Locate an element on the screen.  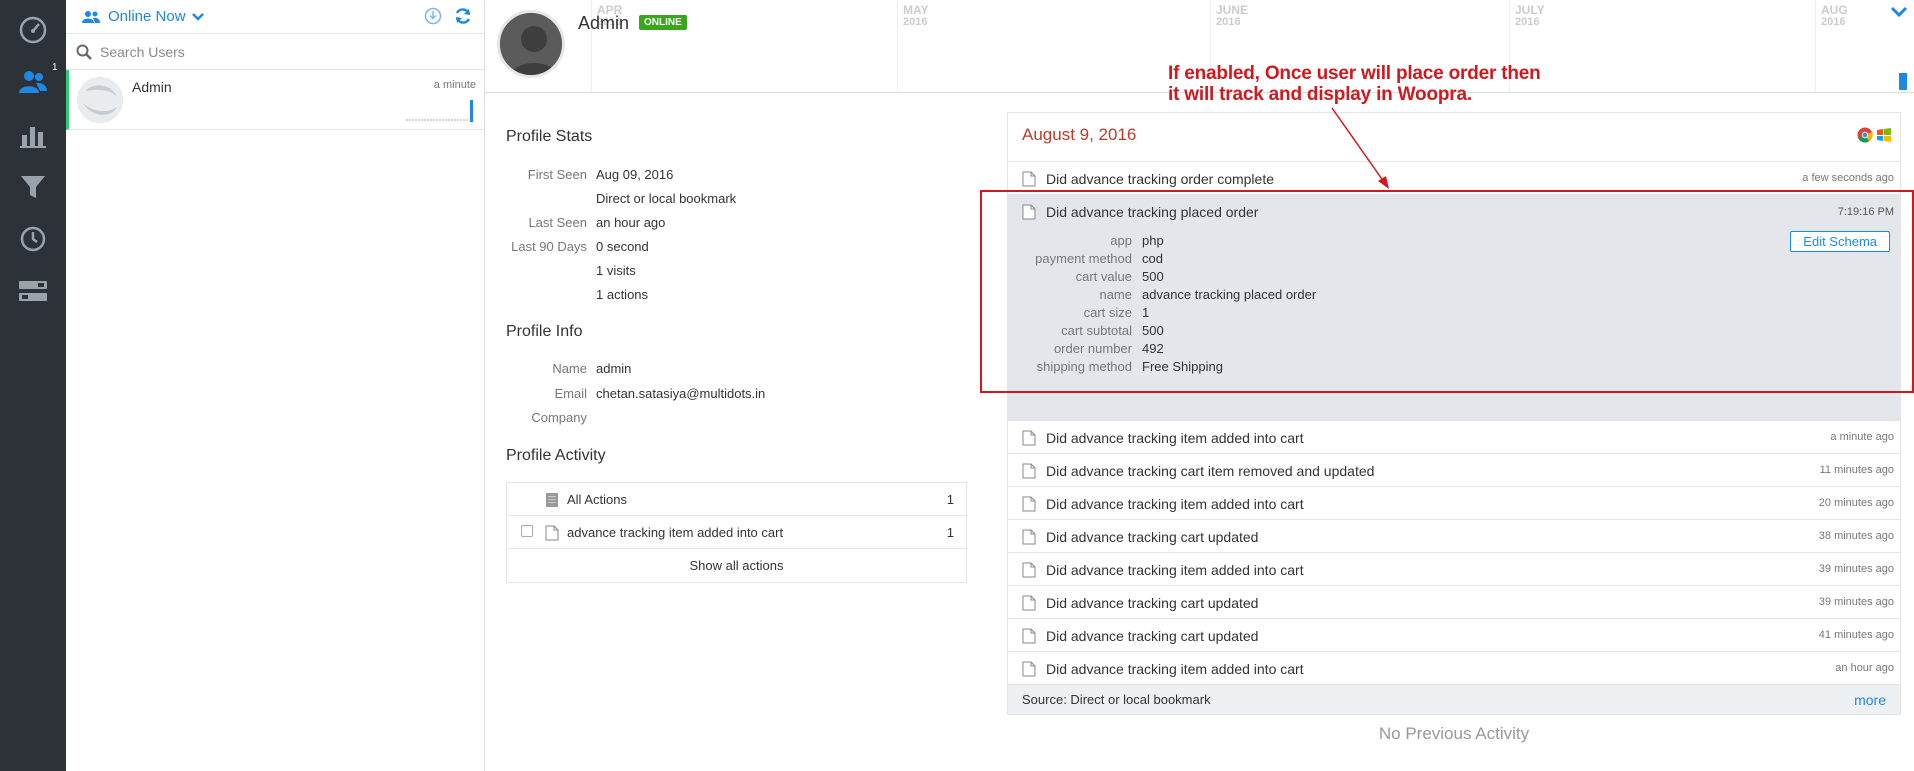
refresh-icon is located at coordinates (463, 16).